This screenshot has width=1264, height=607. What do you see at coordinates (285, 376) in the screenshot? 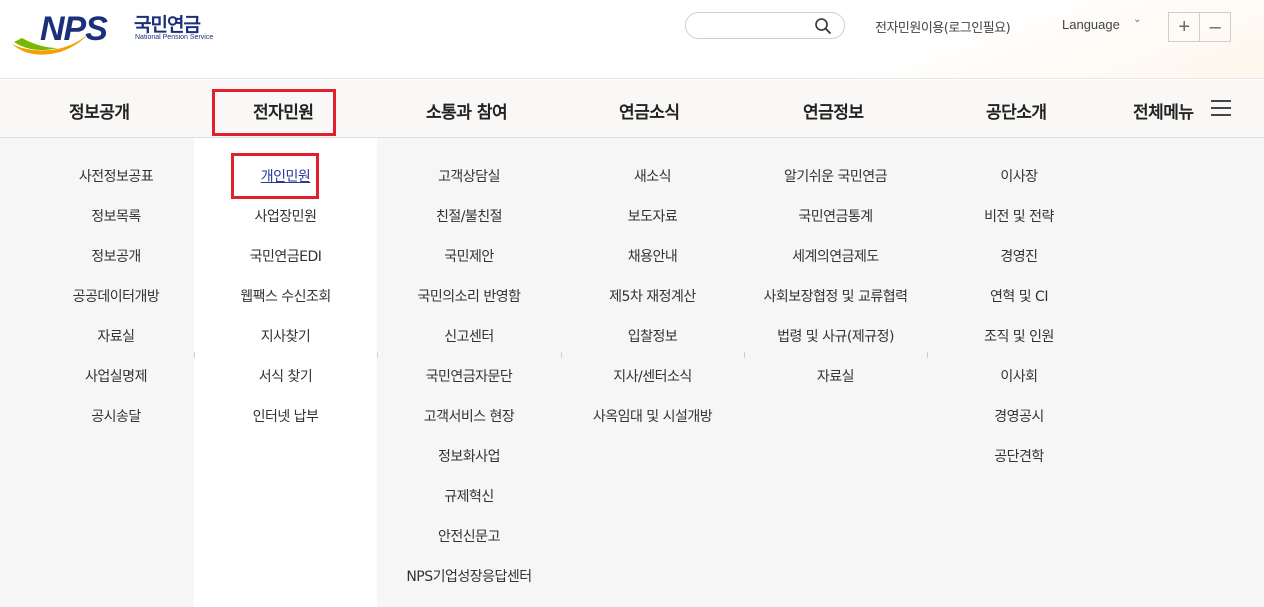
I see `submenu-item: 서식 찾기` at bounding box center [285, 376].